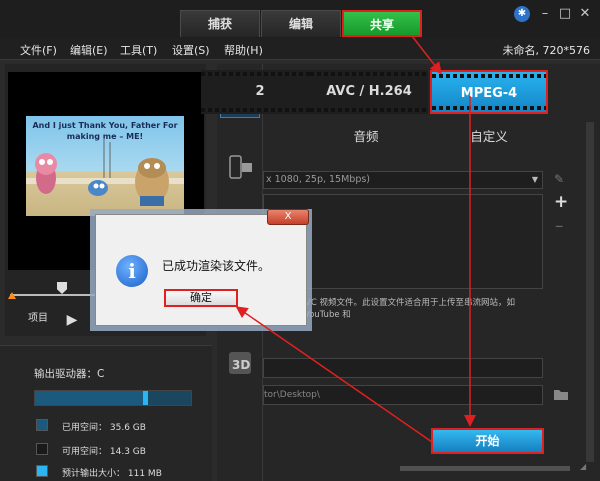  Describe the element at coordinates (545, 14) in the screenshot. I see `minimize-icon: –` at that location.